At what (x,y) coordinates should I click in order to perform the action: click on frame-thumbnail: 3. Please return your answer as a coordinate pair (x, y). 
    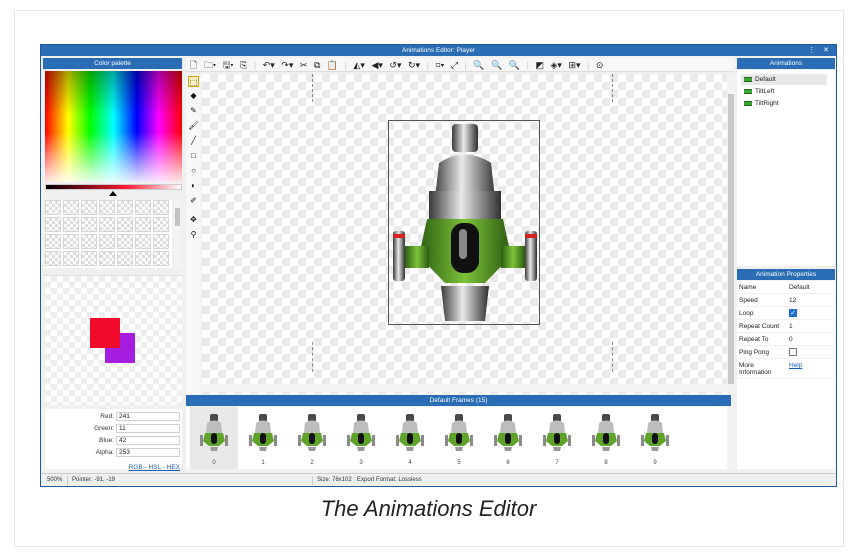
    Looking at the image, I should click on (361, 438).